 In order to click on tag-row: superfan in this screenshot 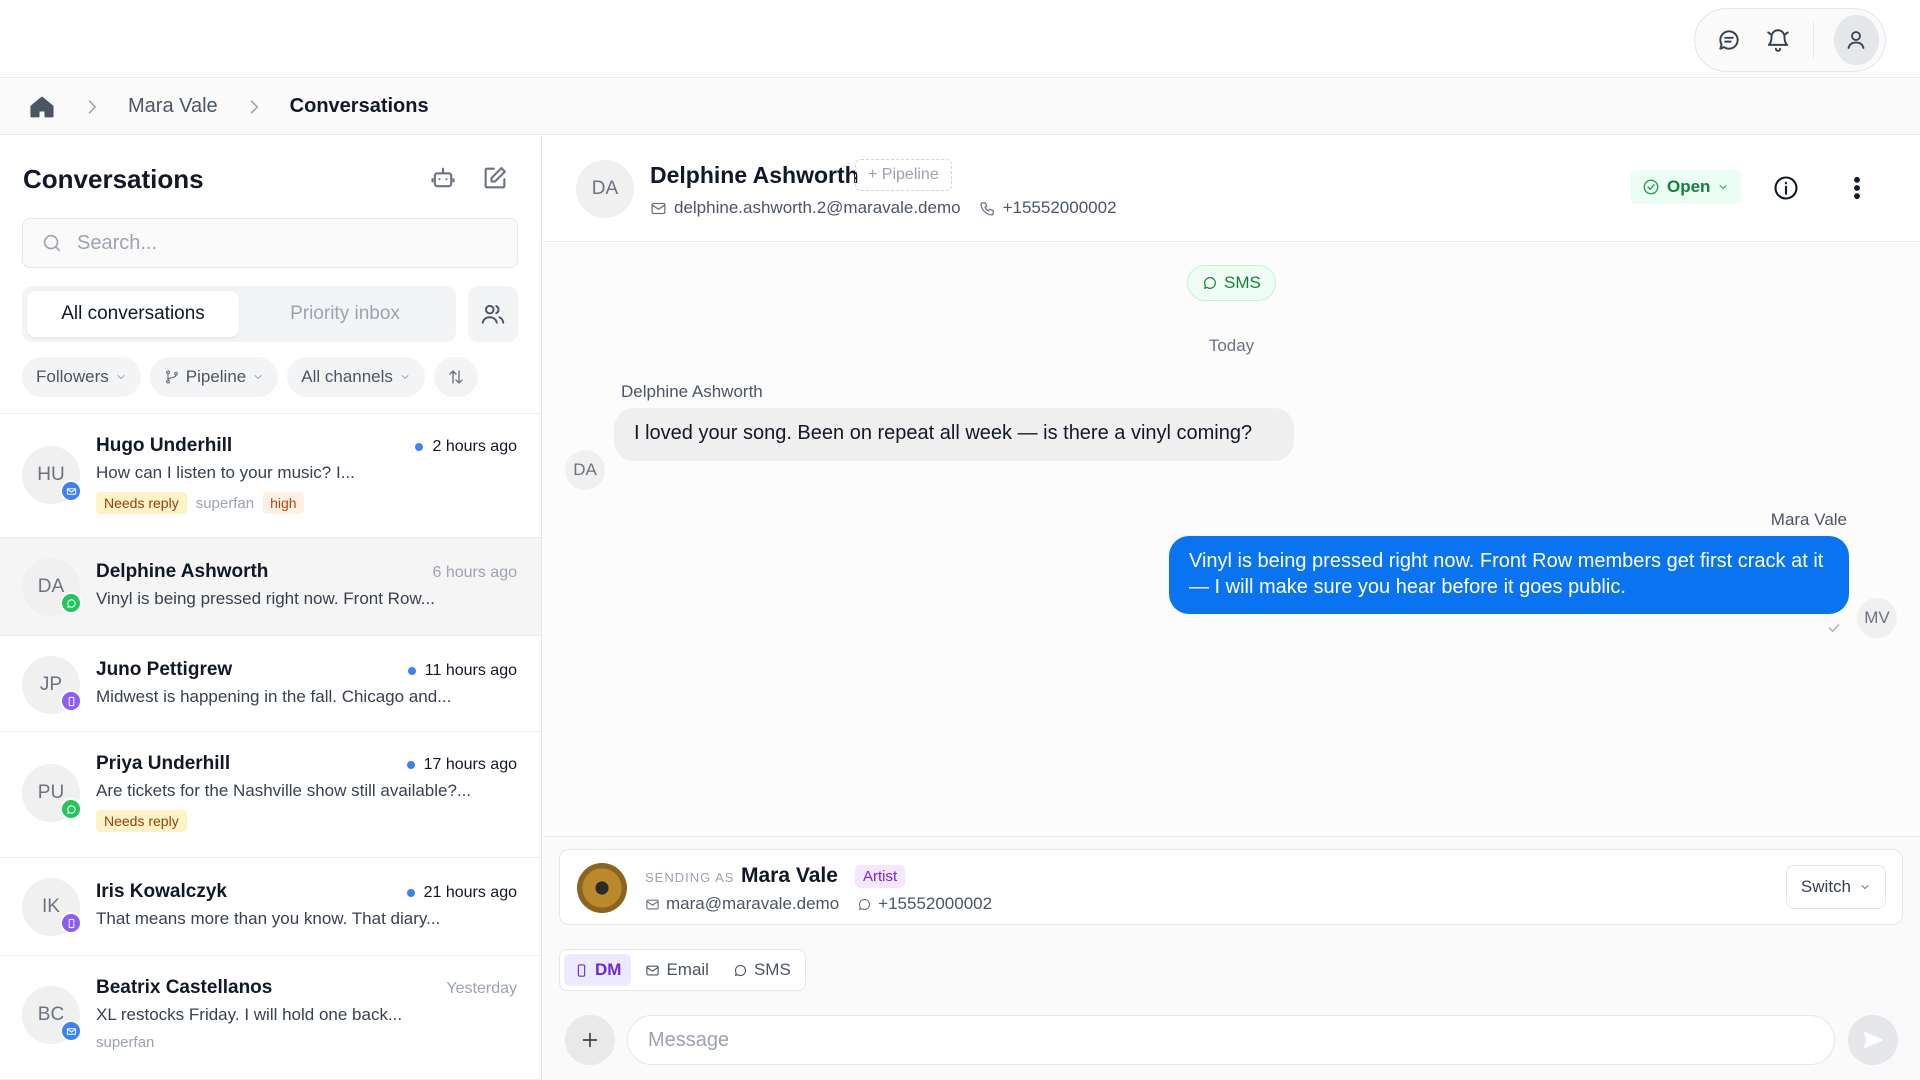, I will do `click(125, 1042)`.